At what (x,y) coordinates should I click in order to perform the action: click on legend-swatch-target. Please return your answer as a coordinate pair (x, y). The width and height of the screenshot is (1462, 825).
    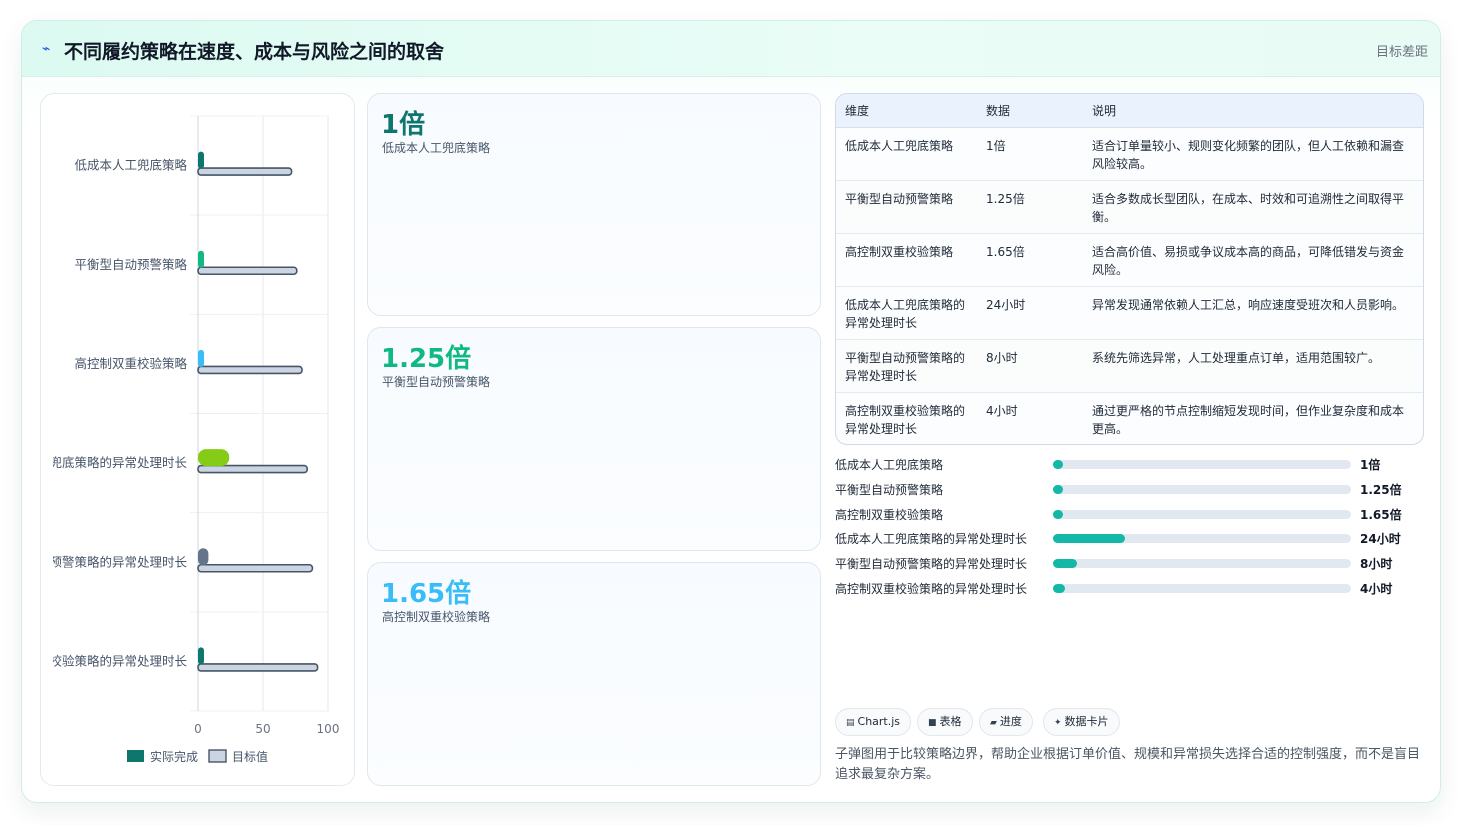
    Looking at the image, I should click on (217, 756).